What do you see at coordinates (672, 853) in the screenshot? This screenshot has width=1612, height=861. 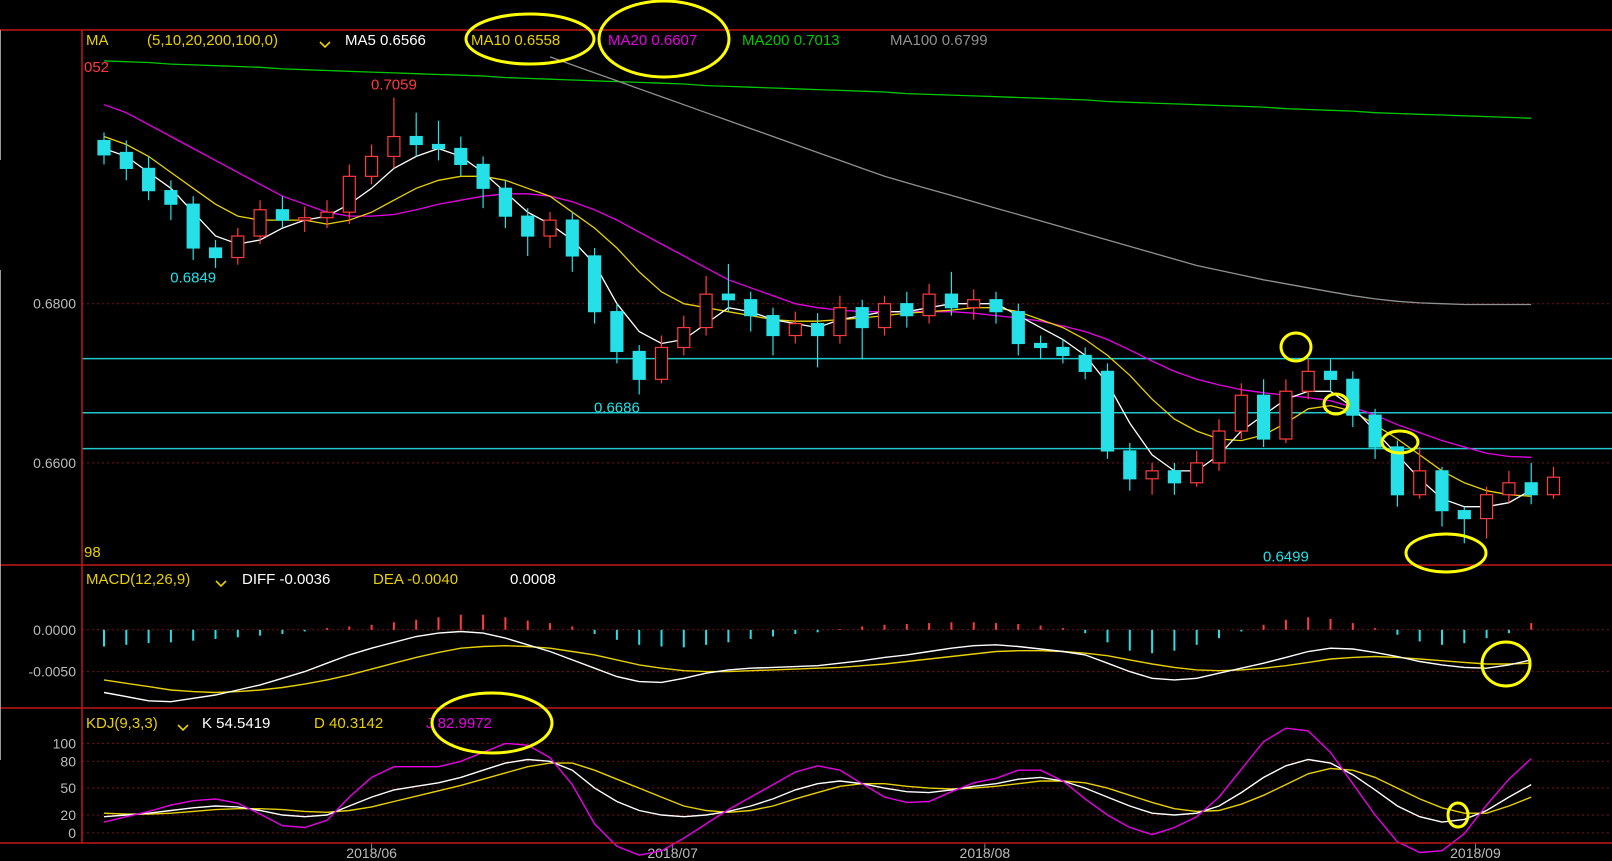 I see `x-tick-label: 2018/07` at bounding box center [672, 853].